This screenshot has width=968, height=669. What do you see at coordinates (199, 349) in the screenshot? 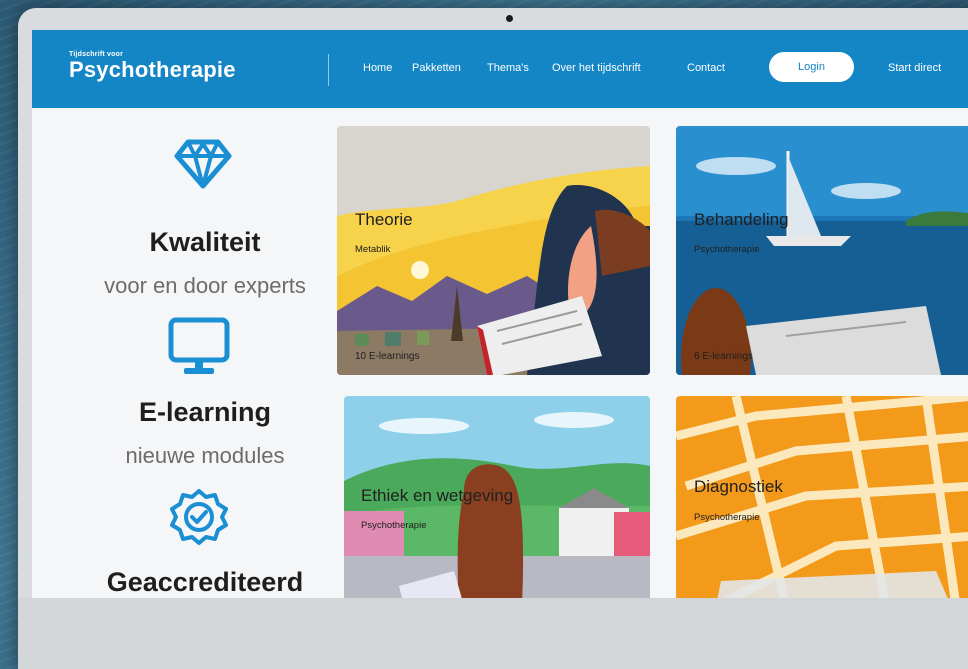
I see `monitor-icon` at bounding box center [199, 349].